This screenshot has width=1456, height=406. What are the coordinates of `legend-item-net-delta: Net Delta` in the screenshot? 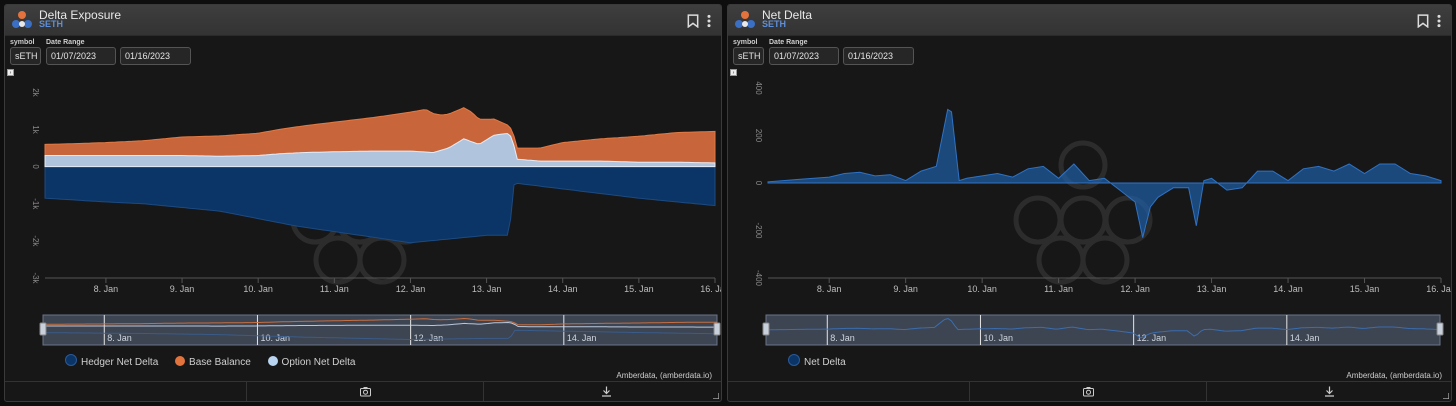 It's located at (817, 361).